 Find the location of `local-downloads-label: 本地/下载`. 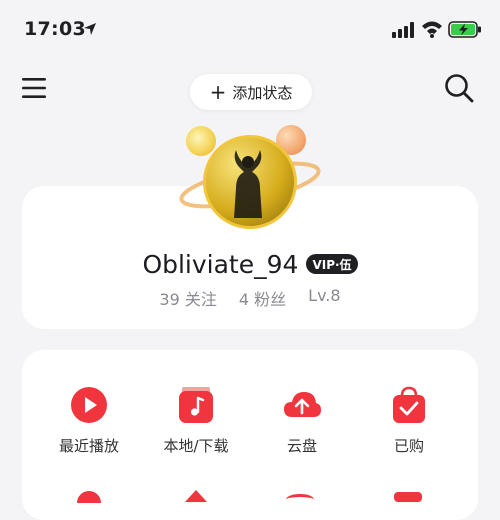

local-downloads-label: 本地/下载 is located at coordinates (196, 446).